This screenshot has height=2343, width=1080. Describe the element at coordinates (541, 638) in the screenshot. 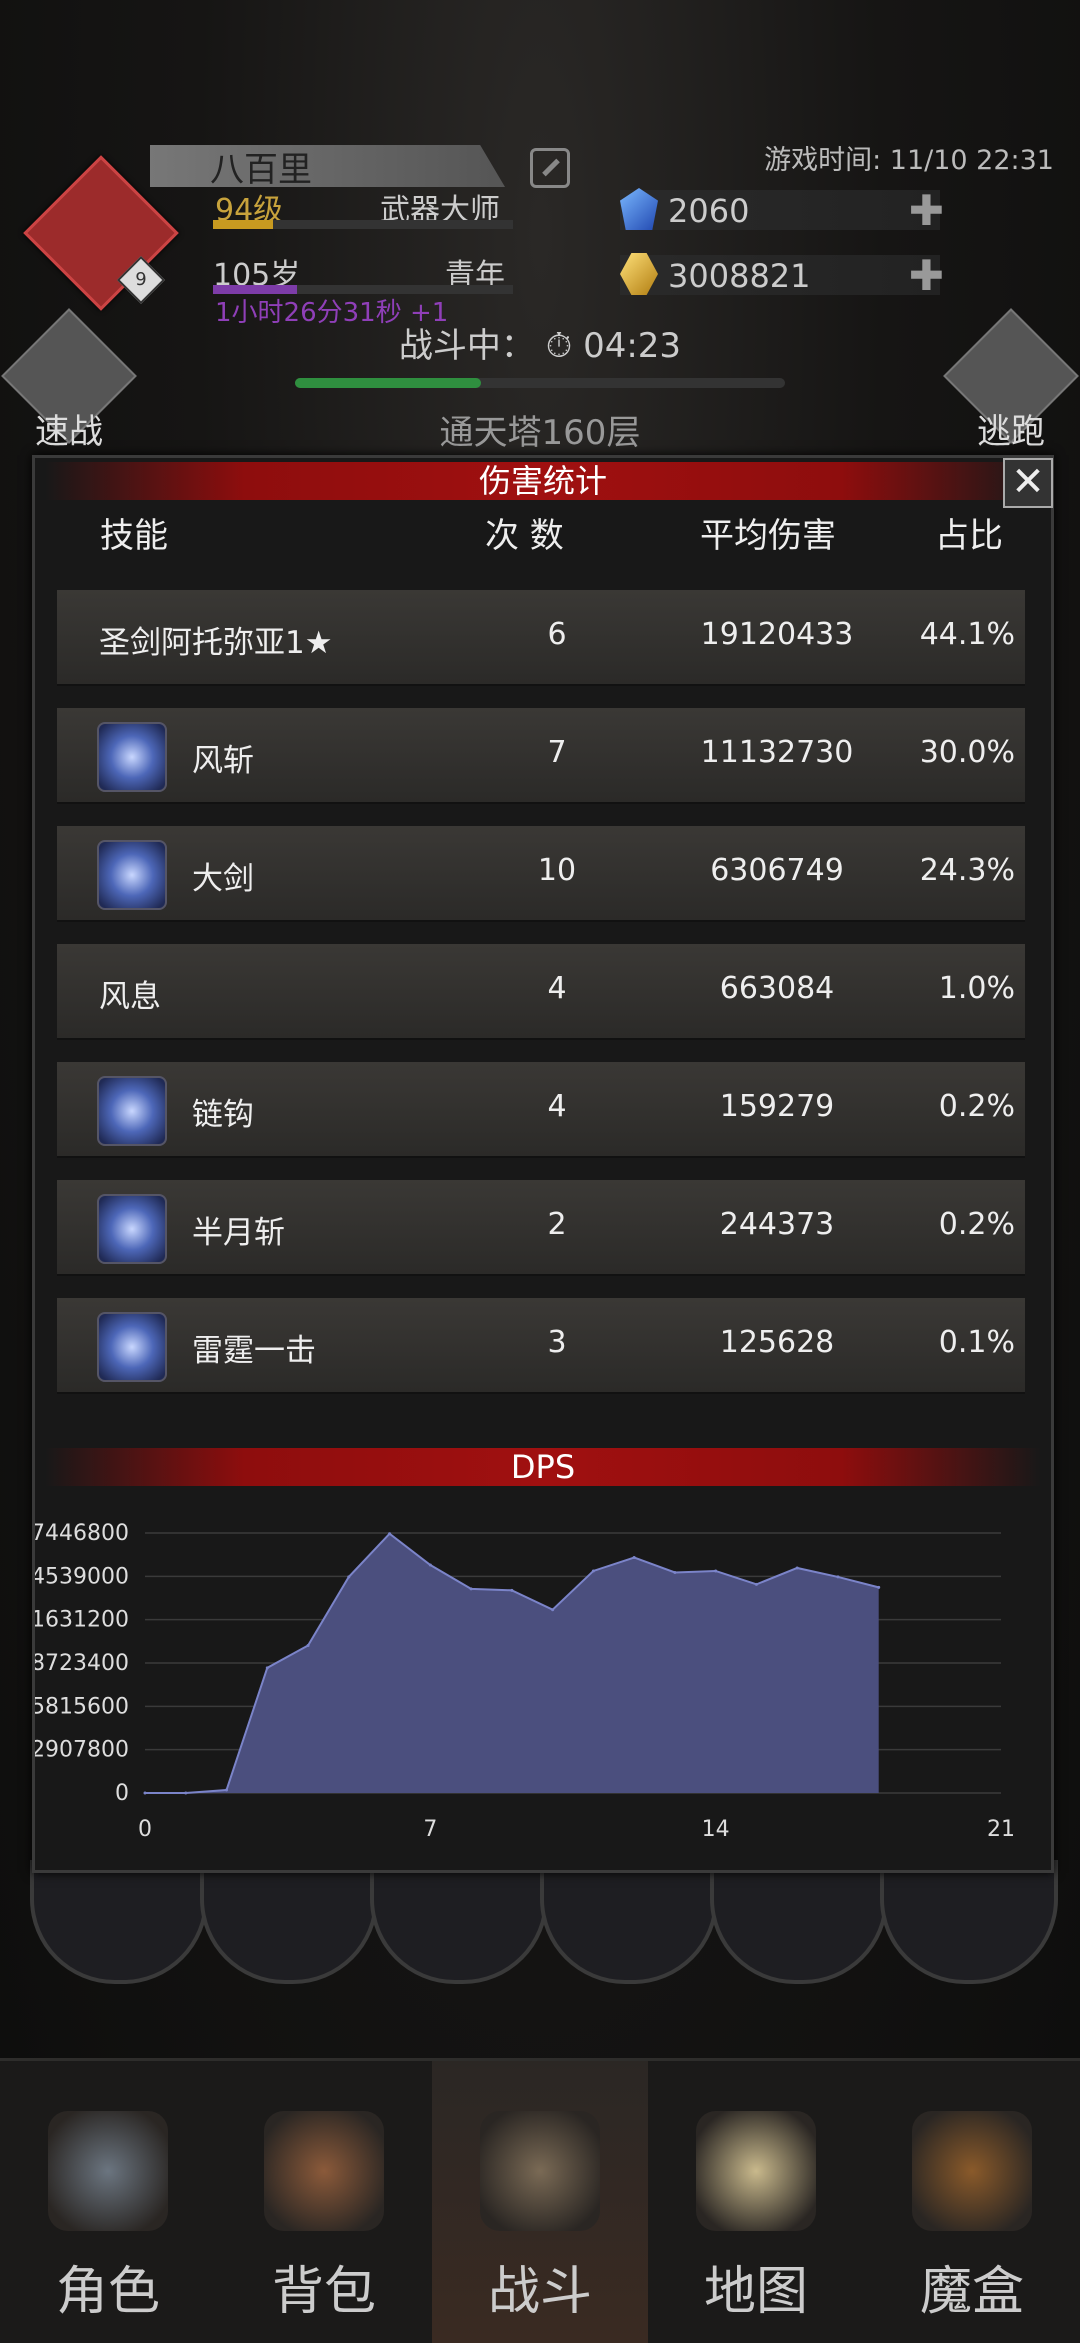

I see `damage-row: 圣剑阿托弥亚1★ 6 19120433 44.1%` at that location.